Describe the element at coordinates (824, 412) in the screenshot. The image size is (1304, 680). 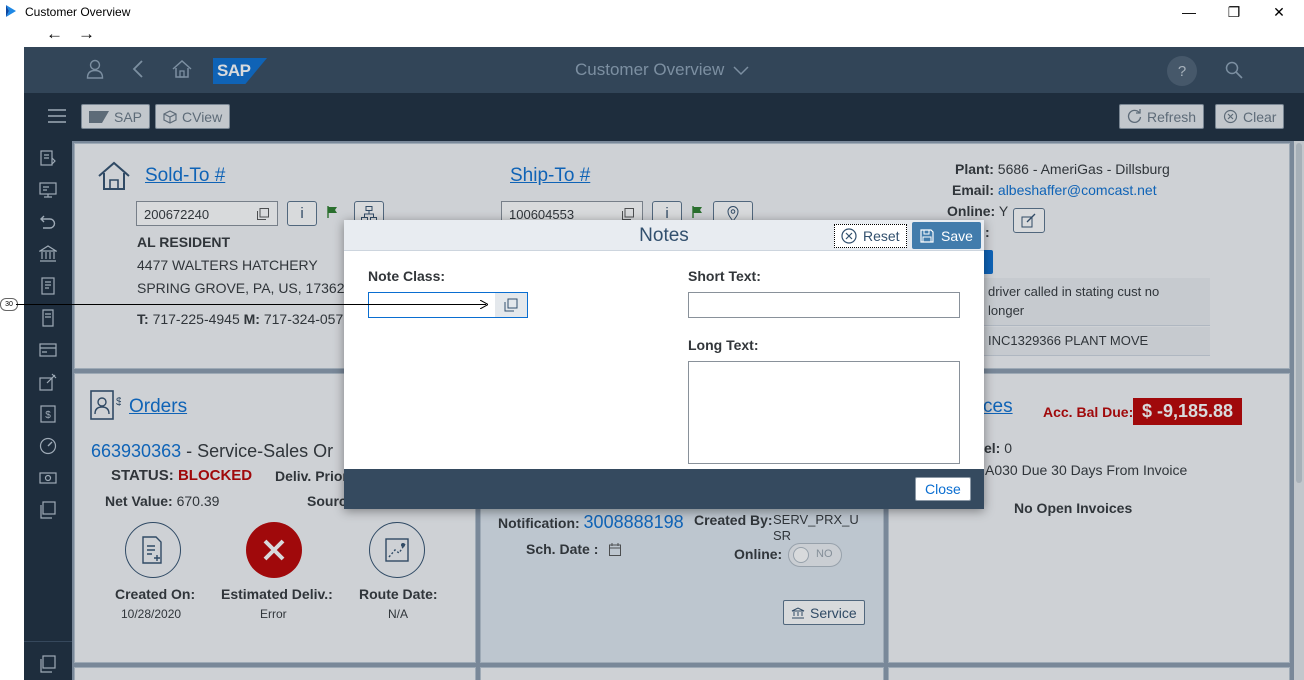
I see `long-text-area` at that location.